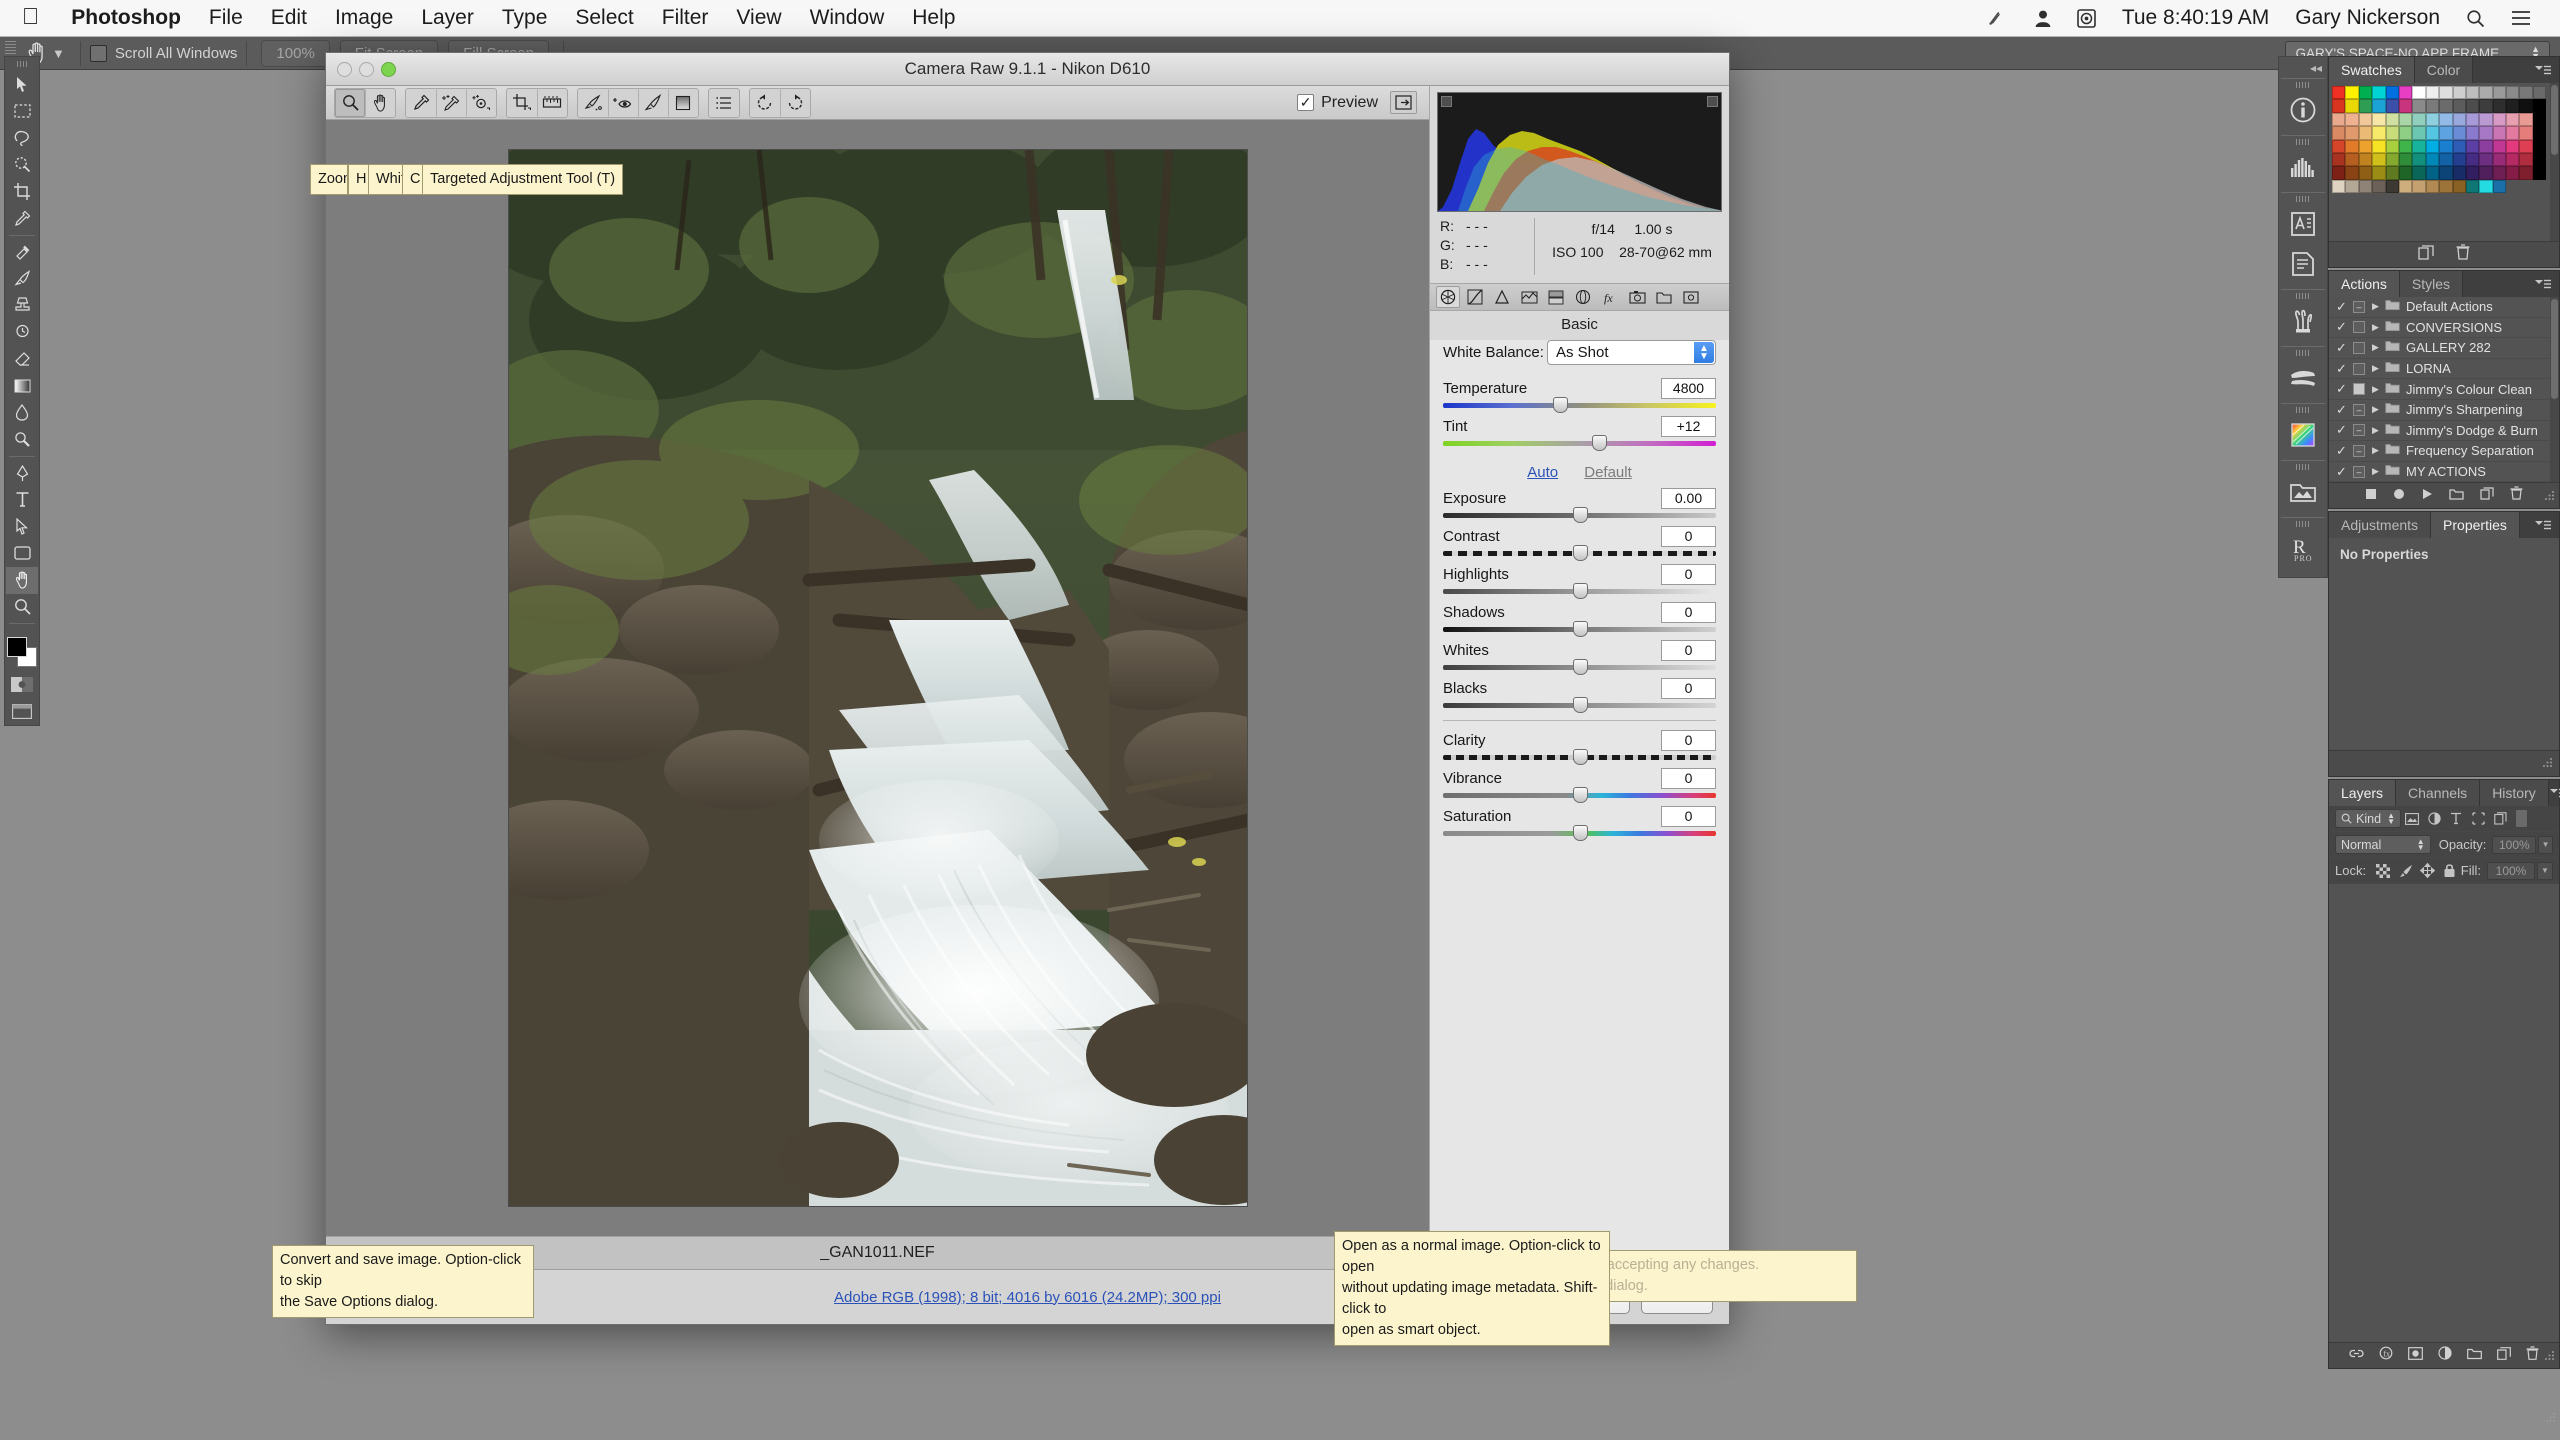  I want to click on rotate-left-icon, so click(765, 103).